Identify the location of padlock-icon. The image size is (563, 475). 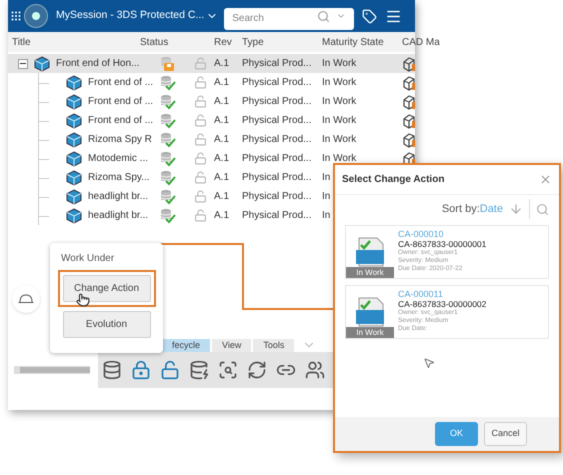
(141, 370).